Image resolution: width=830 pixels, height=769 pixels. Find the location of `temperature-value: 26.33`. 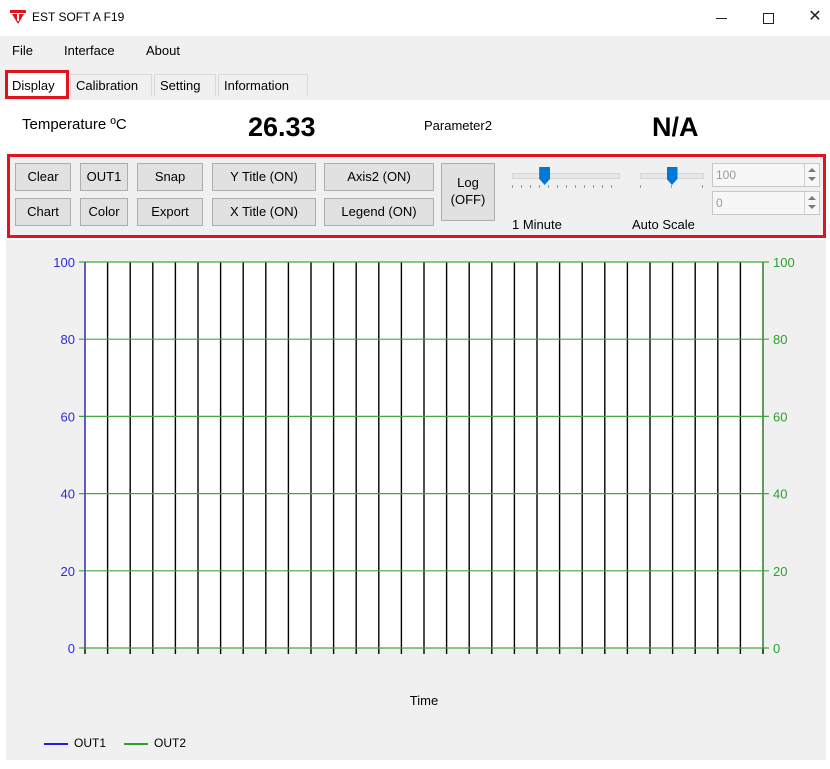

temperature-value: 26.33 is located at coordinates (282, 127).